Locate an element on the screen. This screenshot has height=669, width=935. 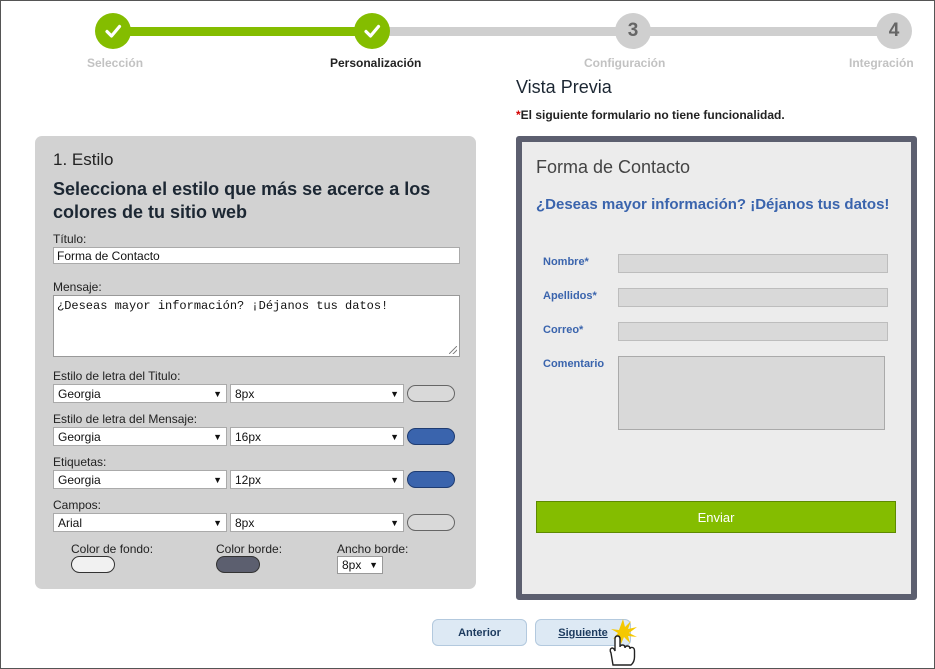
ancho-borde-select: 8px ▼ is located at coordinates (360, 565).